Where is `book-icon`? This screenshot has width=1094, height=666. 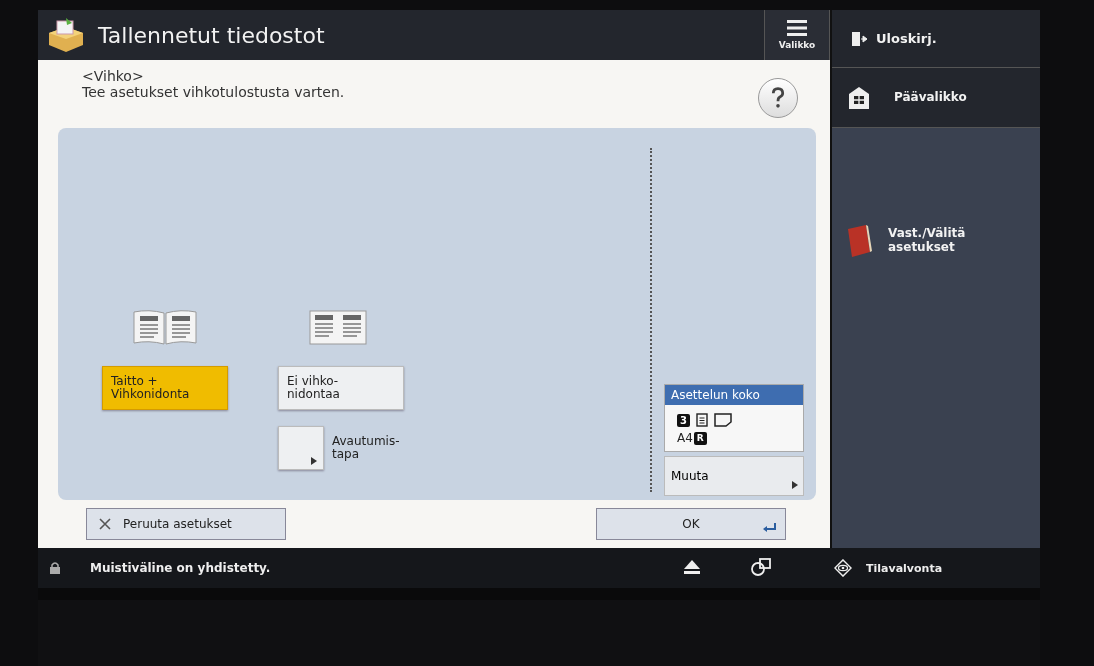
book-icon is located at coordinates (860, 241).